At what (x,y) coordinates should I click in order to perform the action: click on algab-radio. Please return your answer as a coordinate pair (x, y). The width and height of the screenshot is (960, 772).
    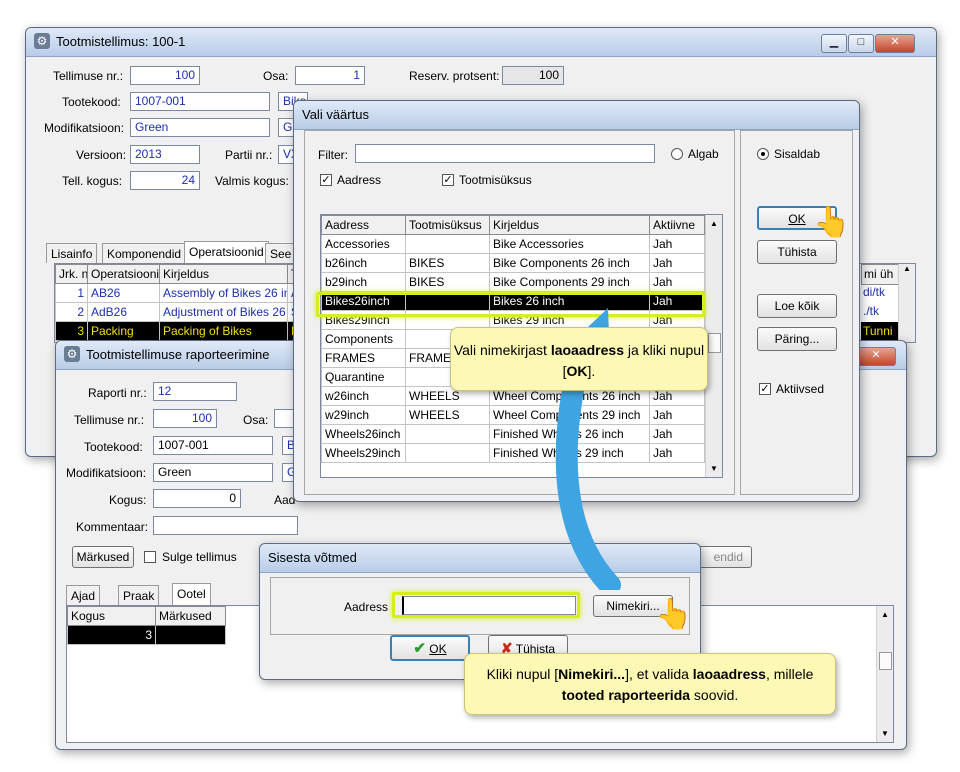
    Looking at the image, I should click on (677, 154).